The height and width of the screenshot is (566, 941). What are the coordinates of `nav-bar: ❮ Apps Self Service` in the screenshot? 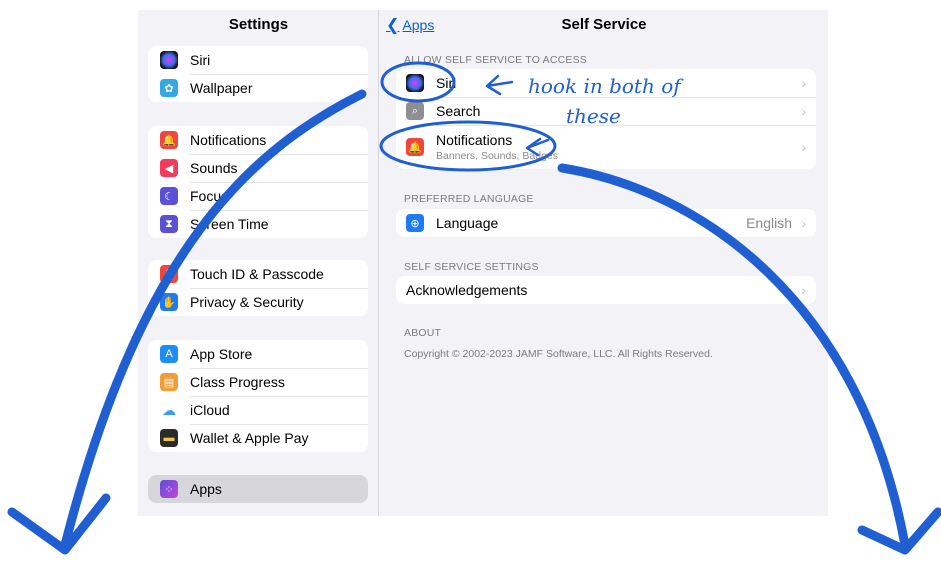 It's located at (604, 24).